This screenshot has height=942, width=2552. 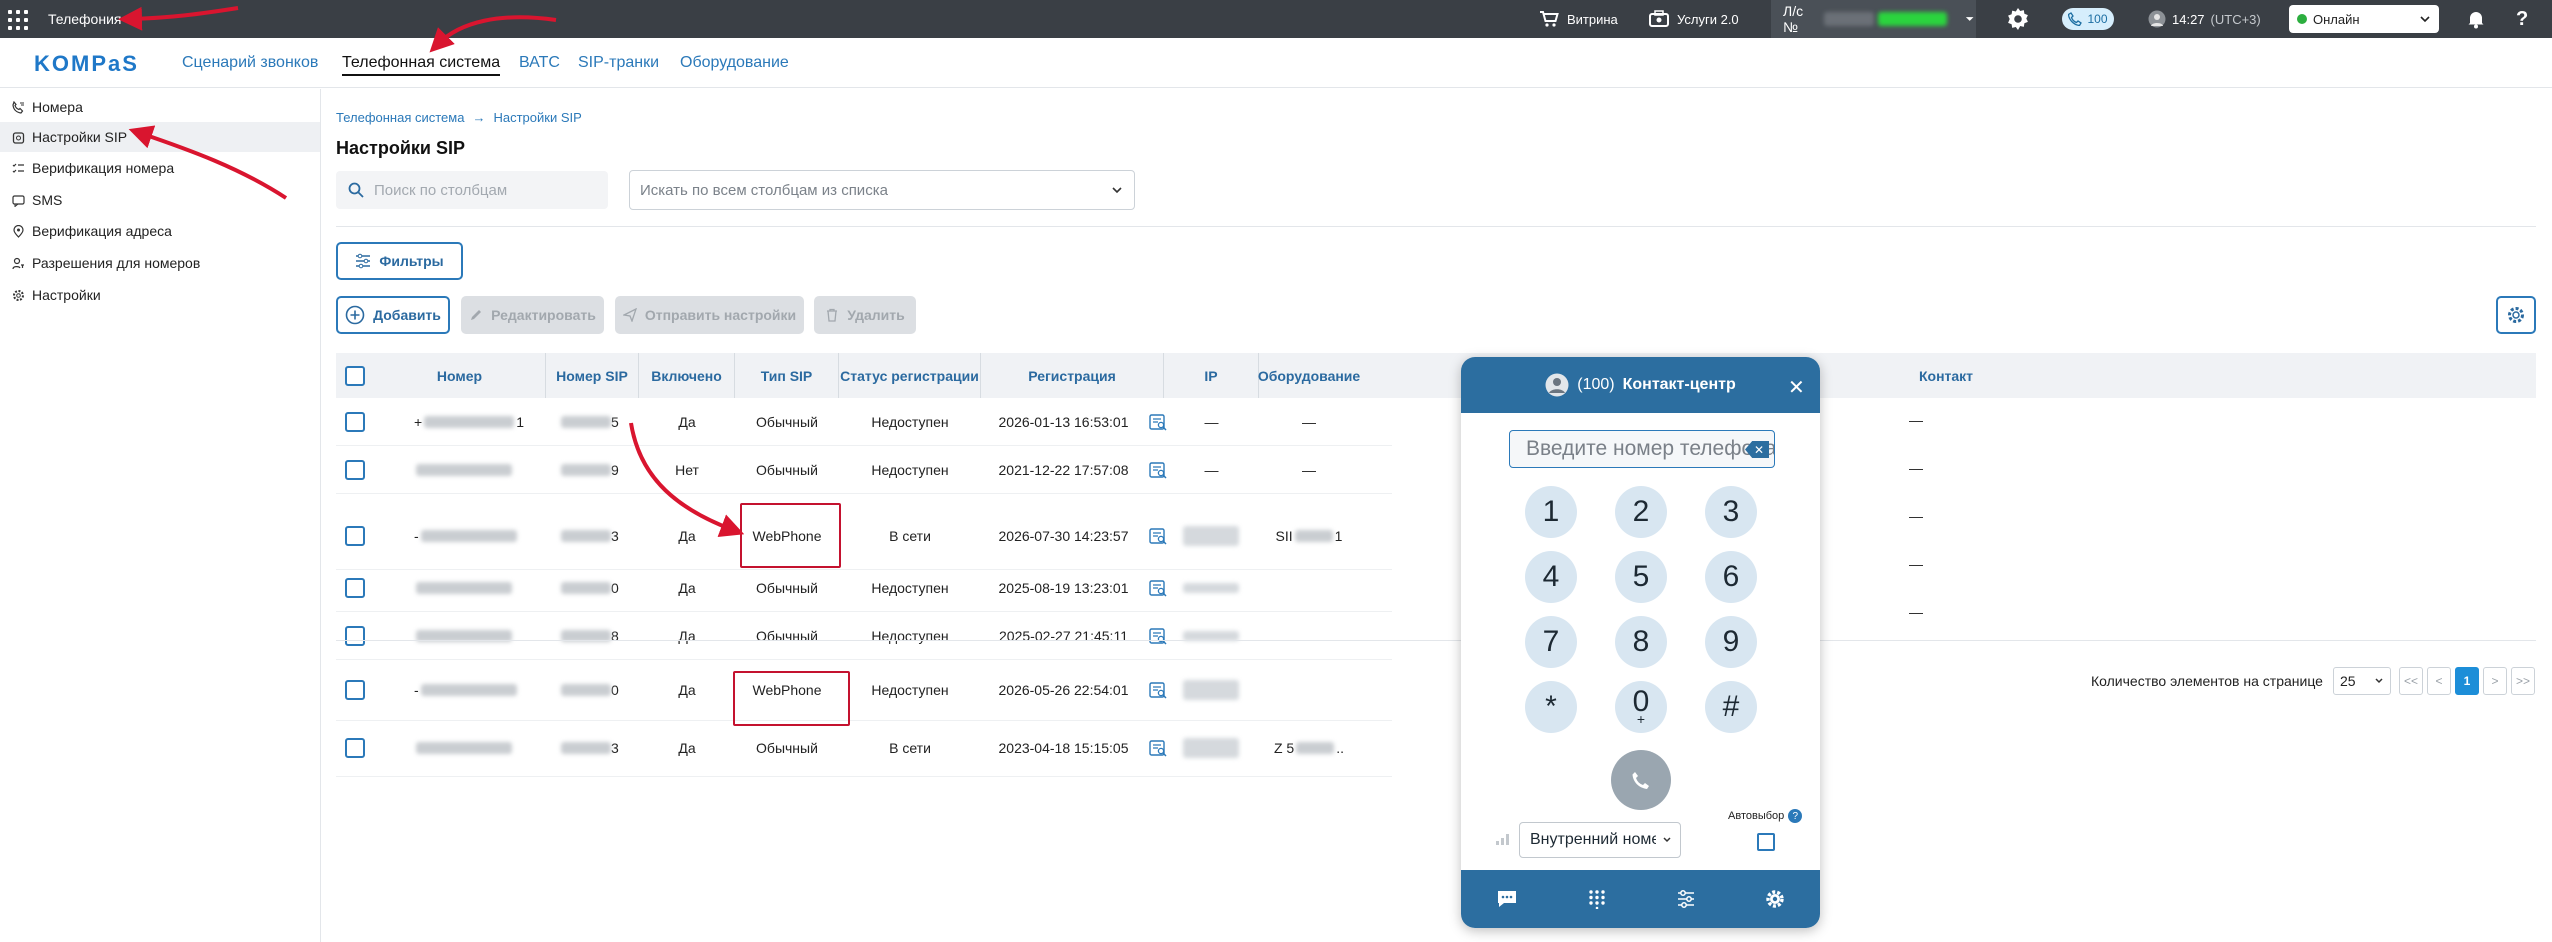 I want to click on annotation-arrows, so click(x=431, y=271).